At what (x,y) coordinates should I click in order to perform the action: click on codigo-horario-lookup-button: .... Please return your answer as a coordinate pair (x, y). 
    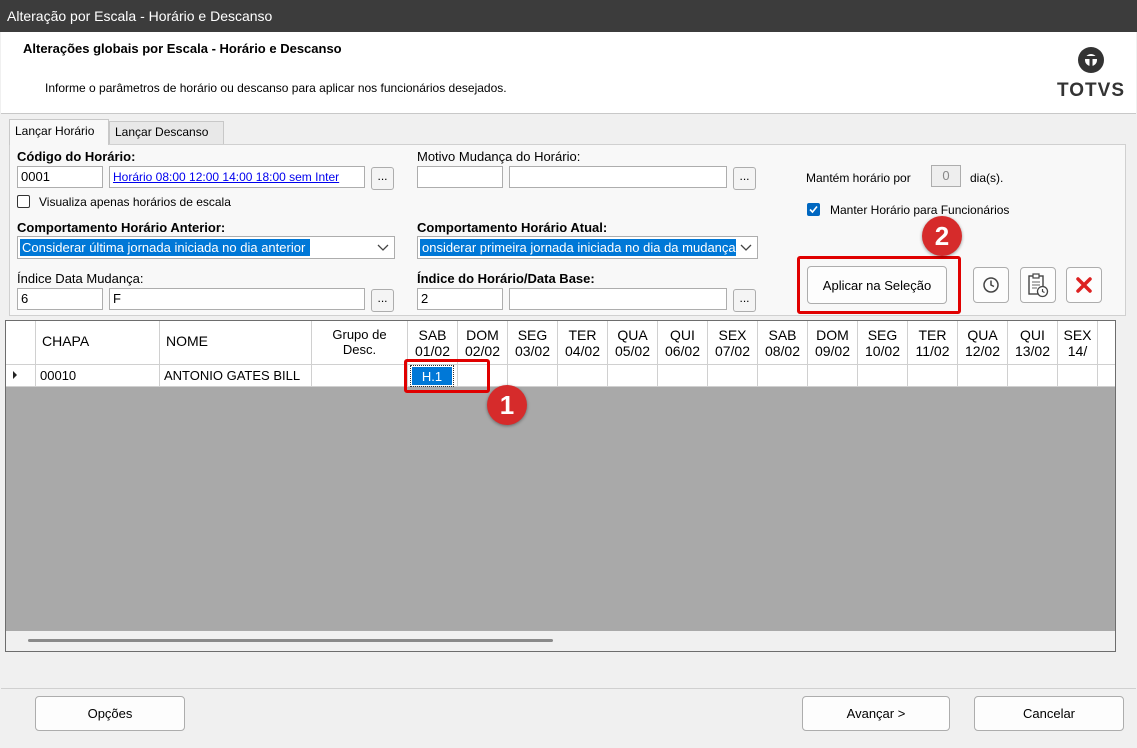
    Looking at the image, I should click on (382, 178).